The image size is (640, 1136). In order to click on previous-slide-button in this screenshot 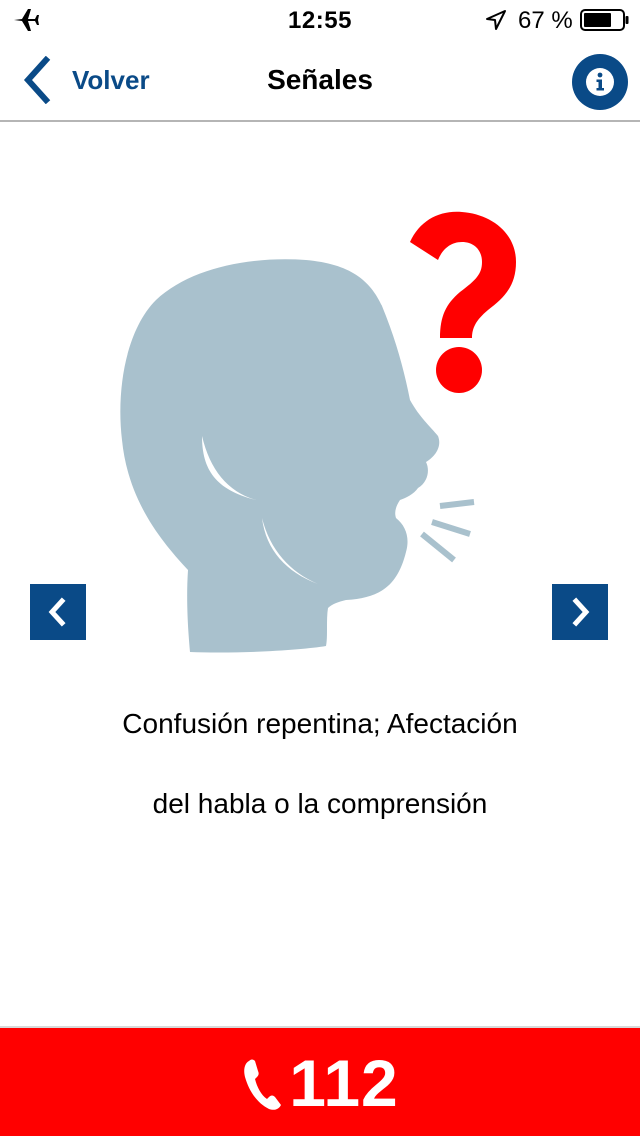, I will do `click(58, 612)`.